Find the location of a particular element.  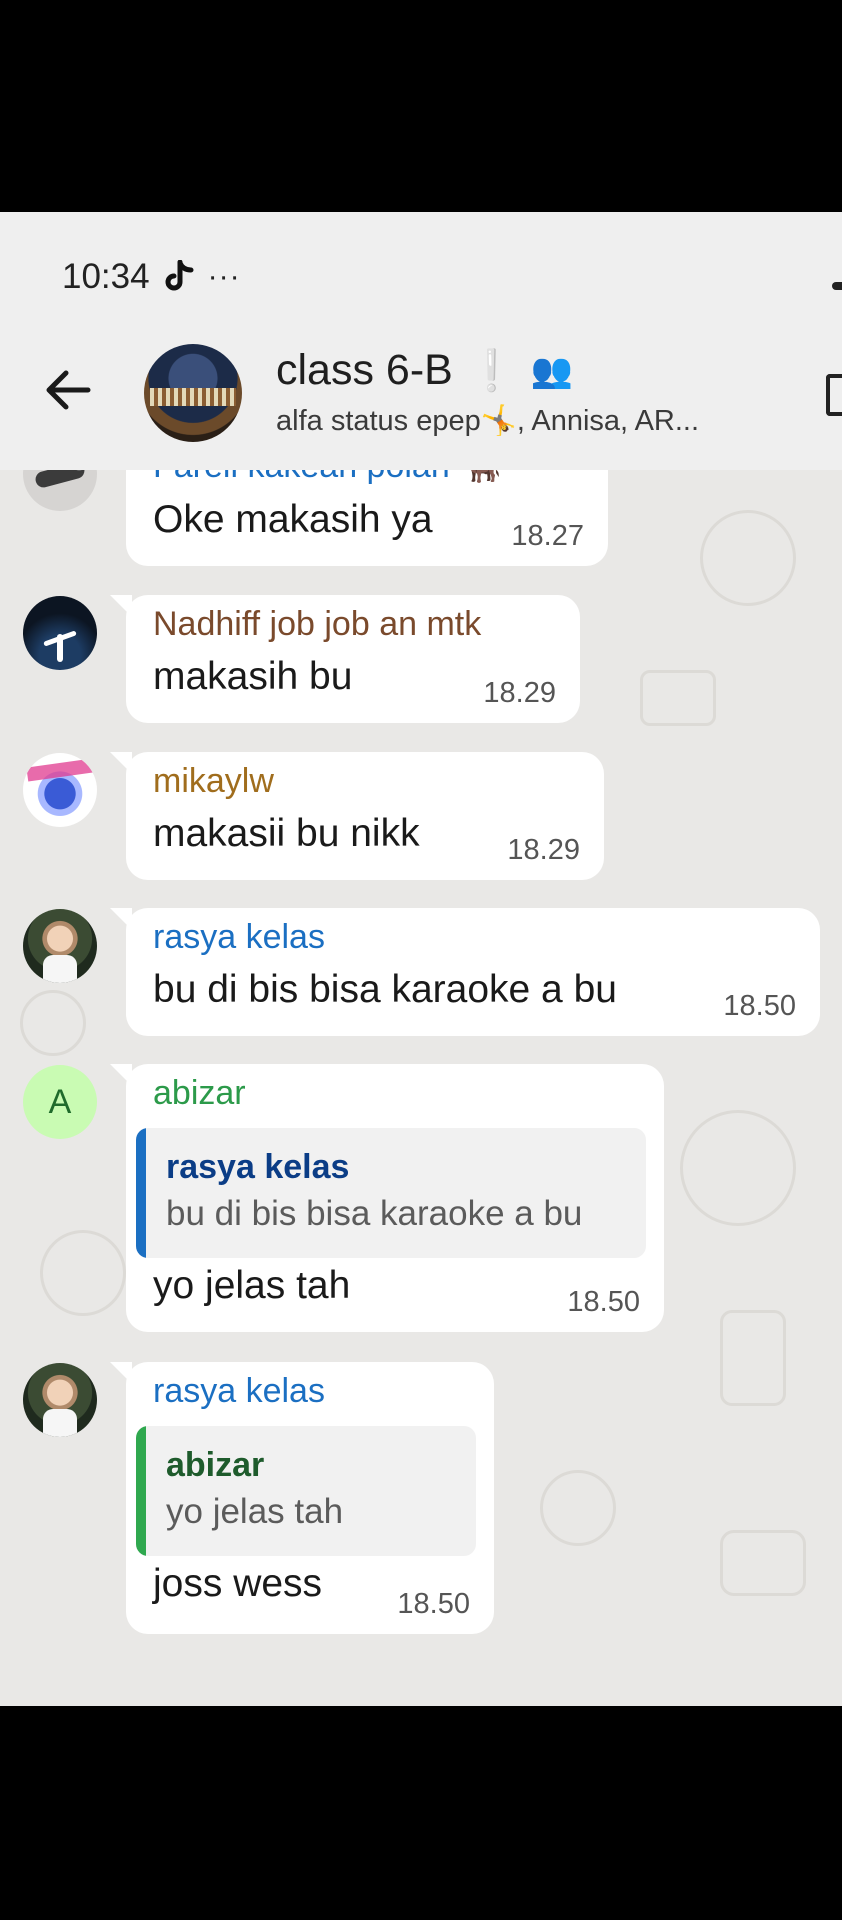

quoted-message: abizar yo jelas tah is located at coordinates (306, 1491).